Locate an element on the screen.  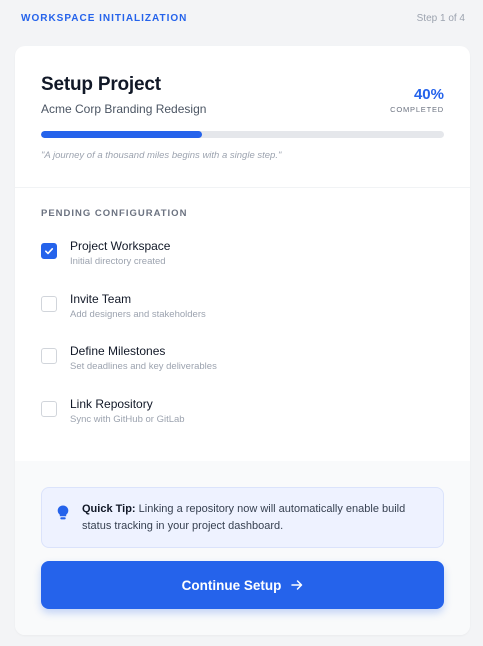
continue-setup-label: Continue Setup is located at coordinates (231, 585).